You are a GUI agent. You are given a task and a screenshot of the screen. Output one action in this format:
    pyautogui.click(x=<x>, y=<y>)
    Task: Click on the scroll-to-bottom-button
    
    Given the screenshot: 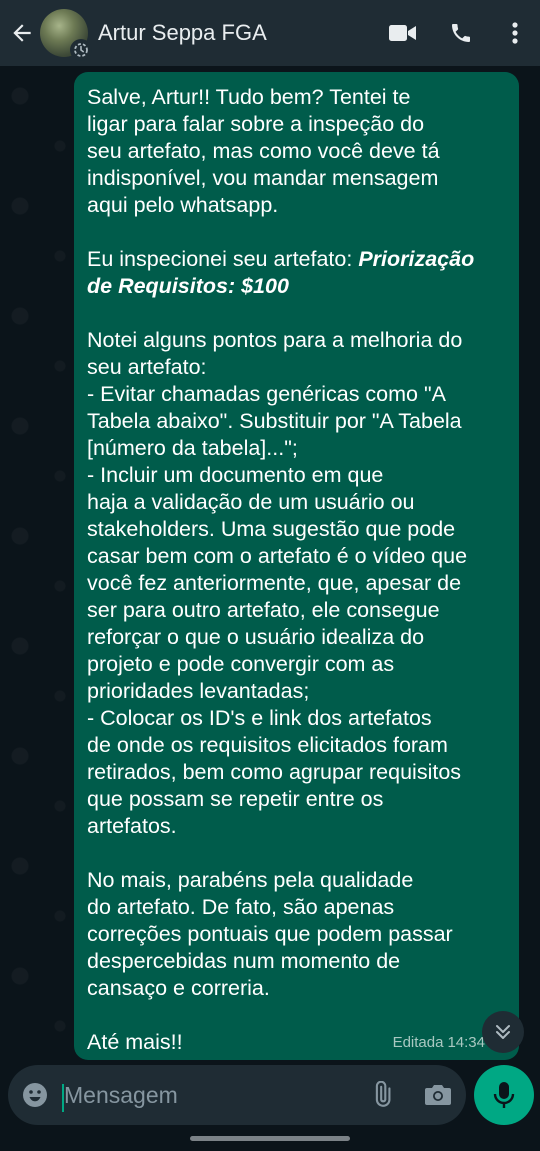 What is the action you would take?
    pyautogui.click(x=503, y=1032)
    